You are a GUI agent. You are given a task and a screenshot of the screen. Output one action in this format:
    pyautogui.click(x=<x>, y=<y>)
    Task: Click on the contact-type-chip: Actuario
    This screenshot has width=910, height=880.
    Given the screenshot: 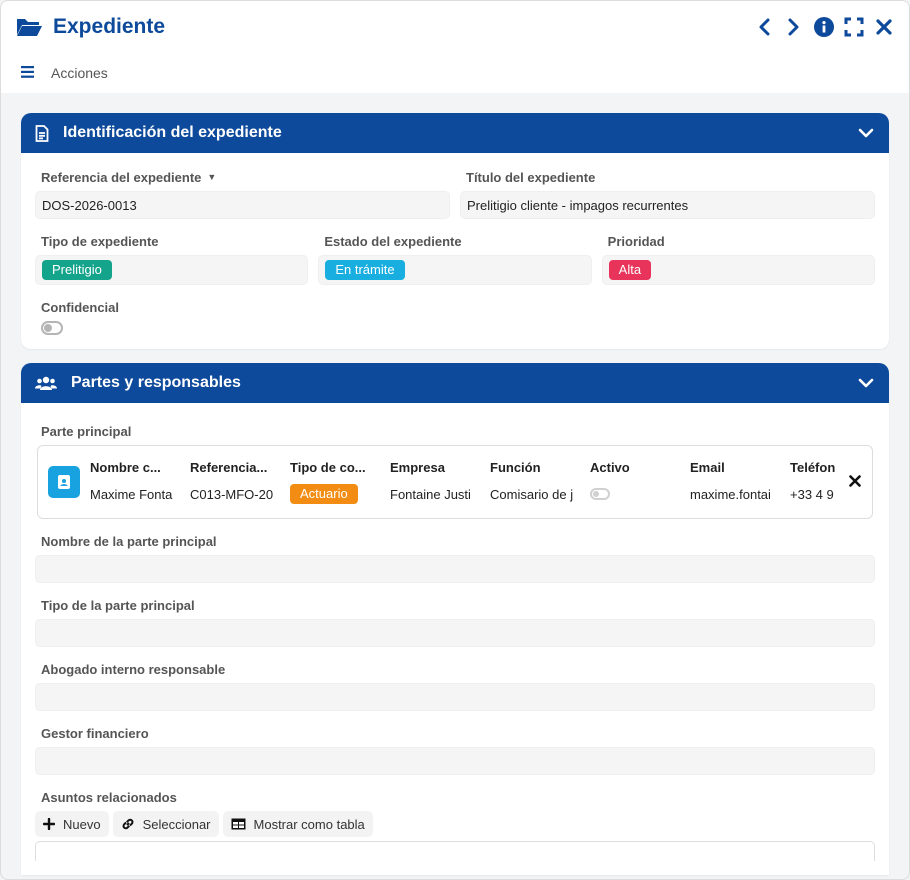 What is the action you would take?
    pyautogui.click(x=324, y=494)
    